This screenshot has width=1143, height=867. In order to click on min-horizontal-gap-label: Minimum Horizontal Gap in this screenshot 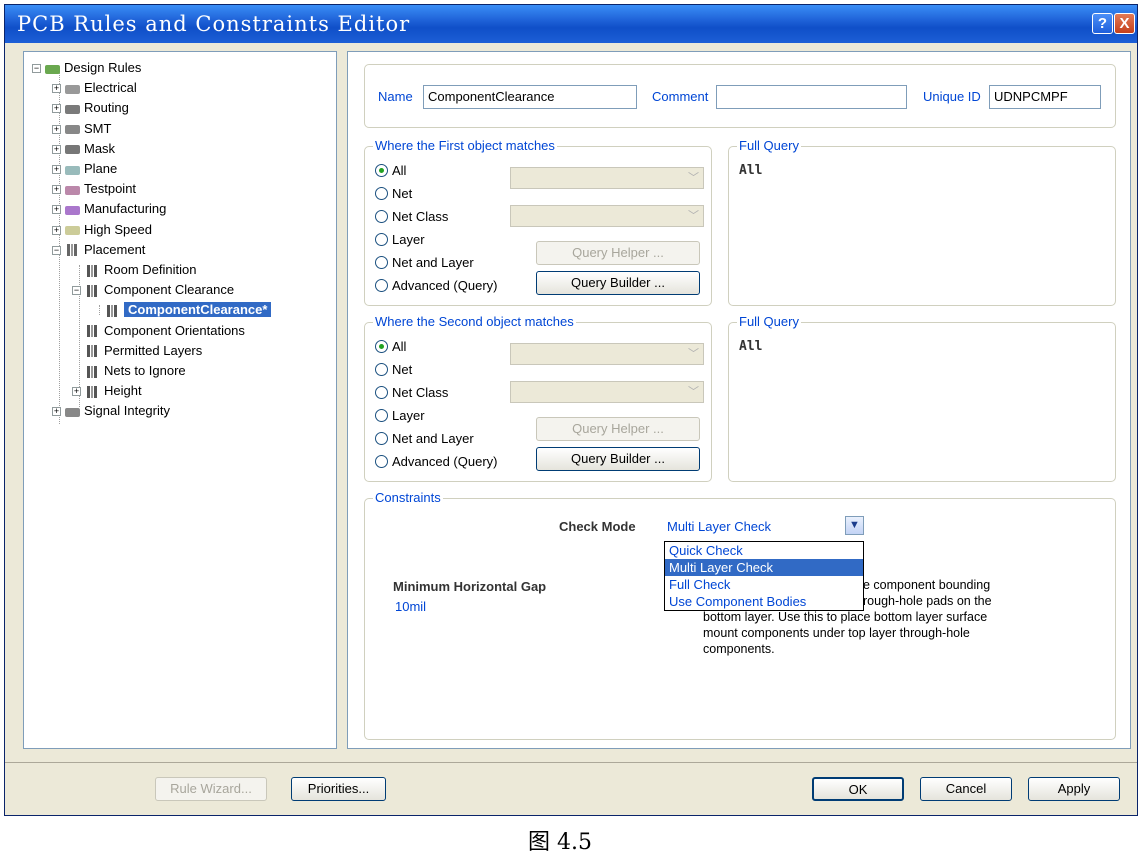, I will do `click(470, 586)`.